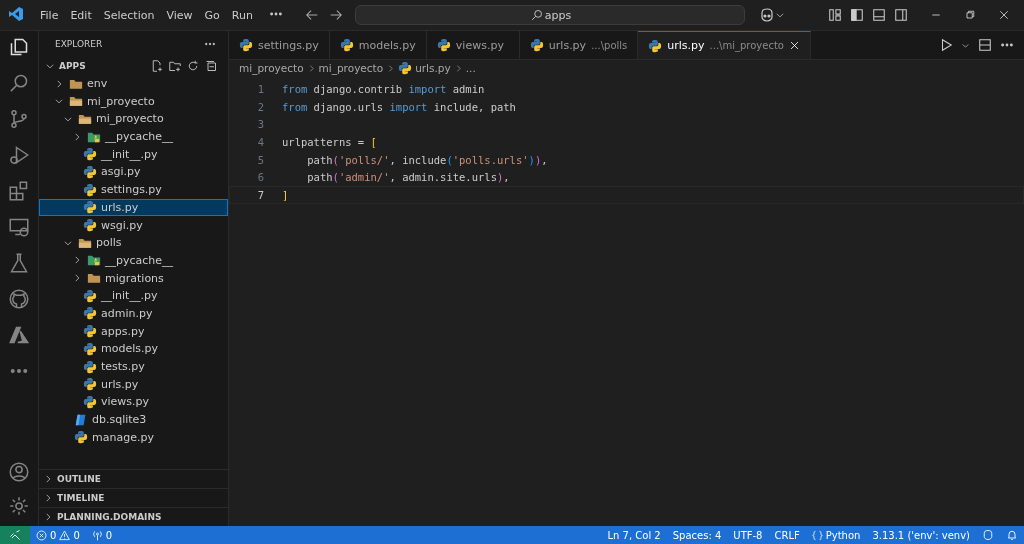  Describe the element at coordinates (260, 159) in the screenshot. I see `line-number: 5` at that location.